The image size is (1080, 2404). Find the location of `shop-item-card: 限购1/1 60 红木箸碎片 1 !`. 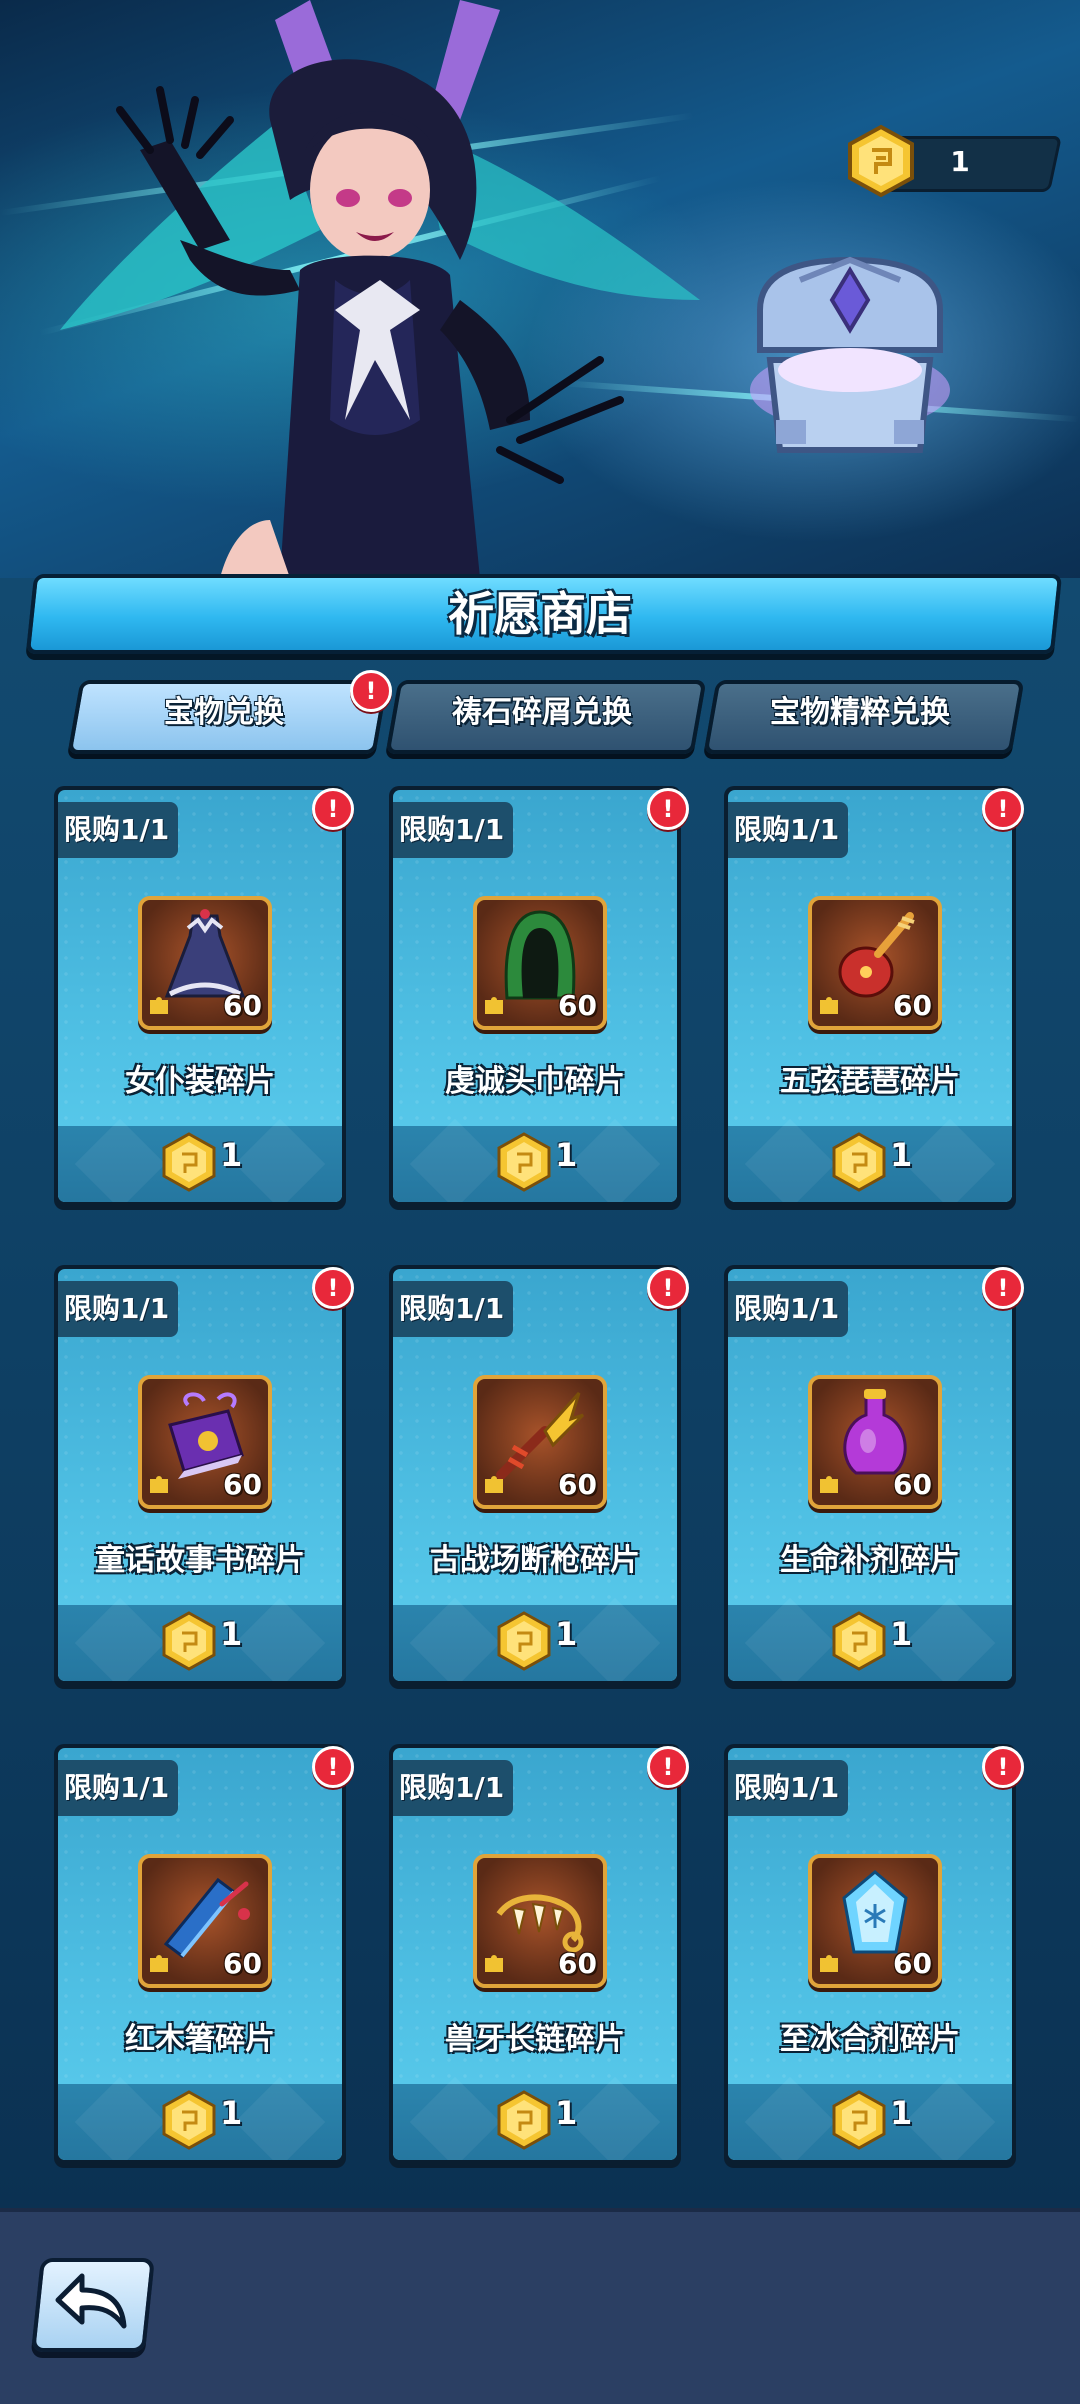

shop-item-card: 限购1/1 60 红木箸碎片 1 ! is located at coordinates (204, 1956).